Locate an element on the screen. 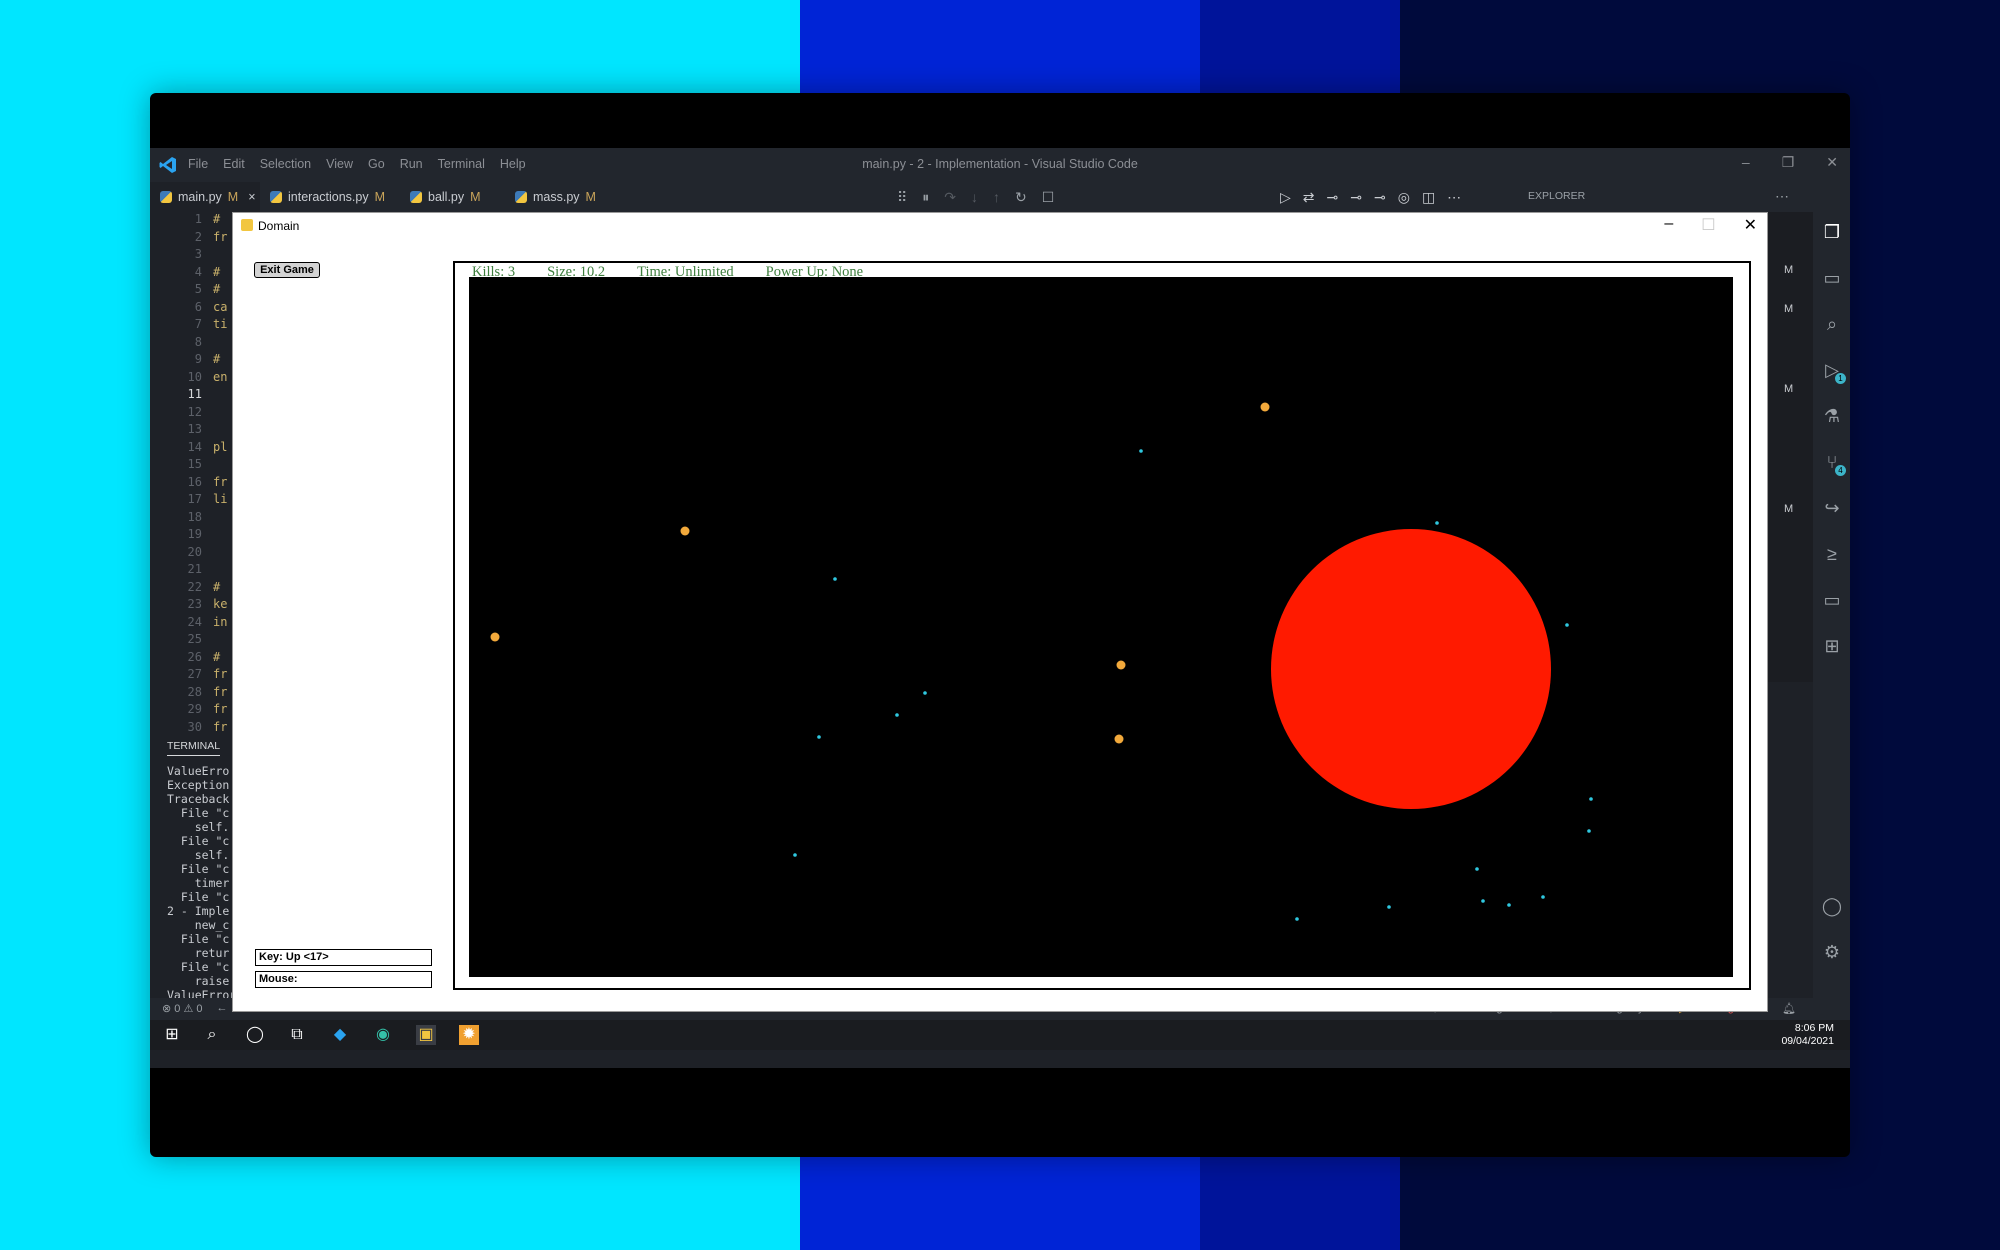  line-number: 12 is located at coordinates (194, 411).